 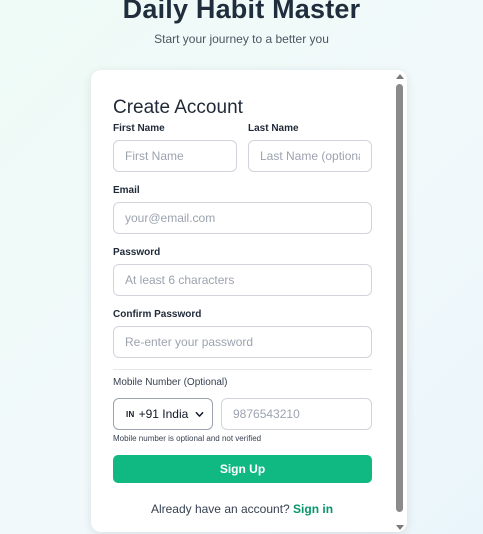 What do you see at coordinates (310, 156) in the screenshot?
I see `last-name-input` at bounding box center [310, 156].